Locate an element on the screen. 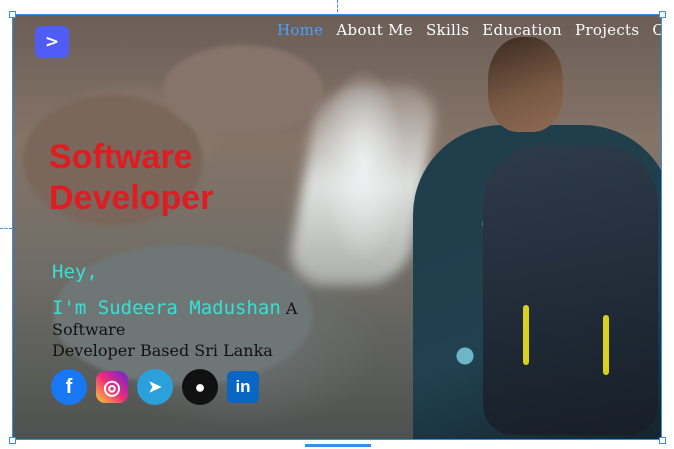  alignment-guide-bottom is located at coordinates (338, 445).